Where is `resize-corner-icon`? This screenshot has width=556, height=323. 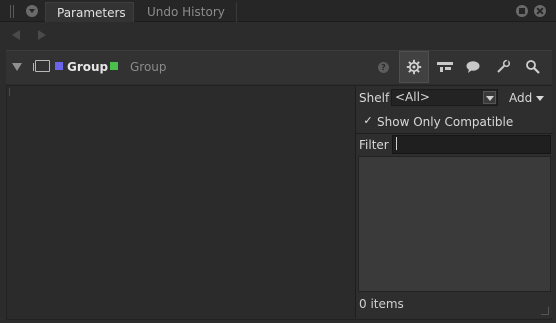 resize-corner-icon is located at coordinates (545, 311).